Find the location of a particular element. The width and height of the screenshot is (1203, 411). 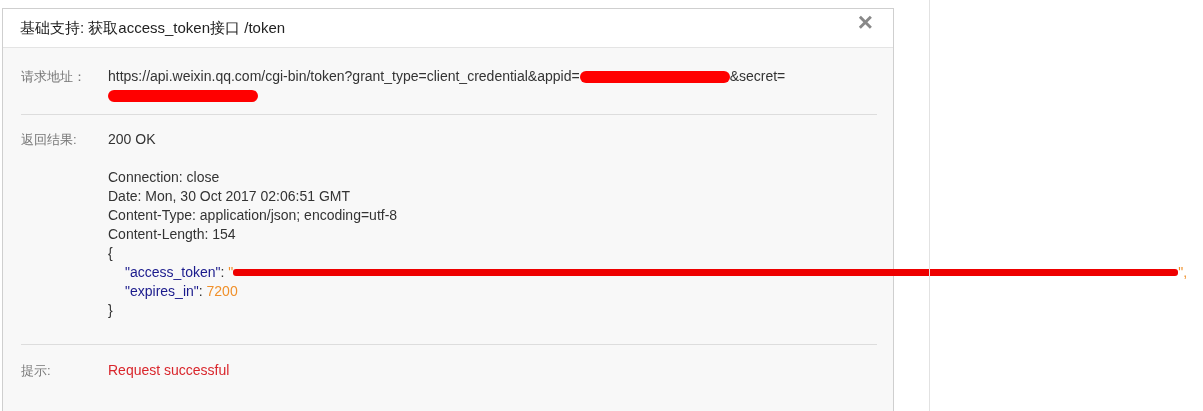

dialog-title: 基础支持: 获取access_token接口 /token is located at coordinates (153, 28).